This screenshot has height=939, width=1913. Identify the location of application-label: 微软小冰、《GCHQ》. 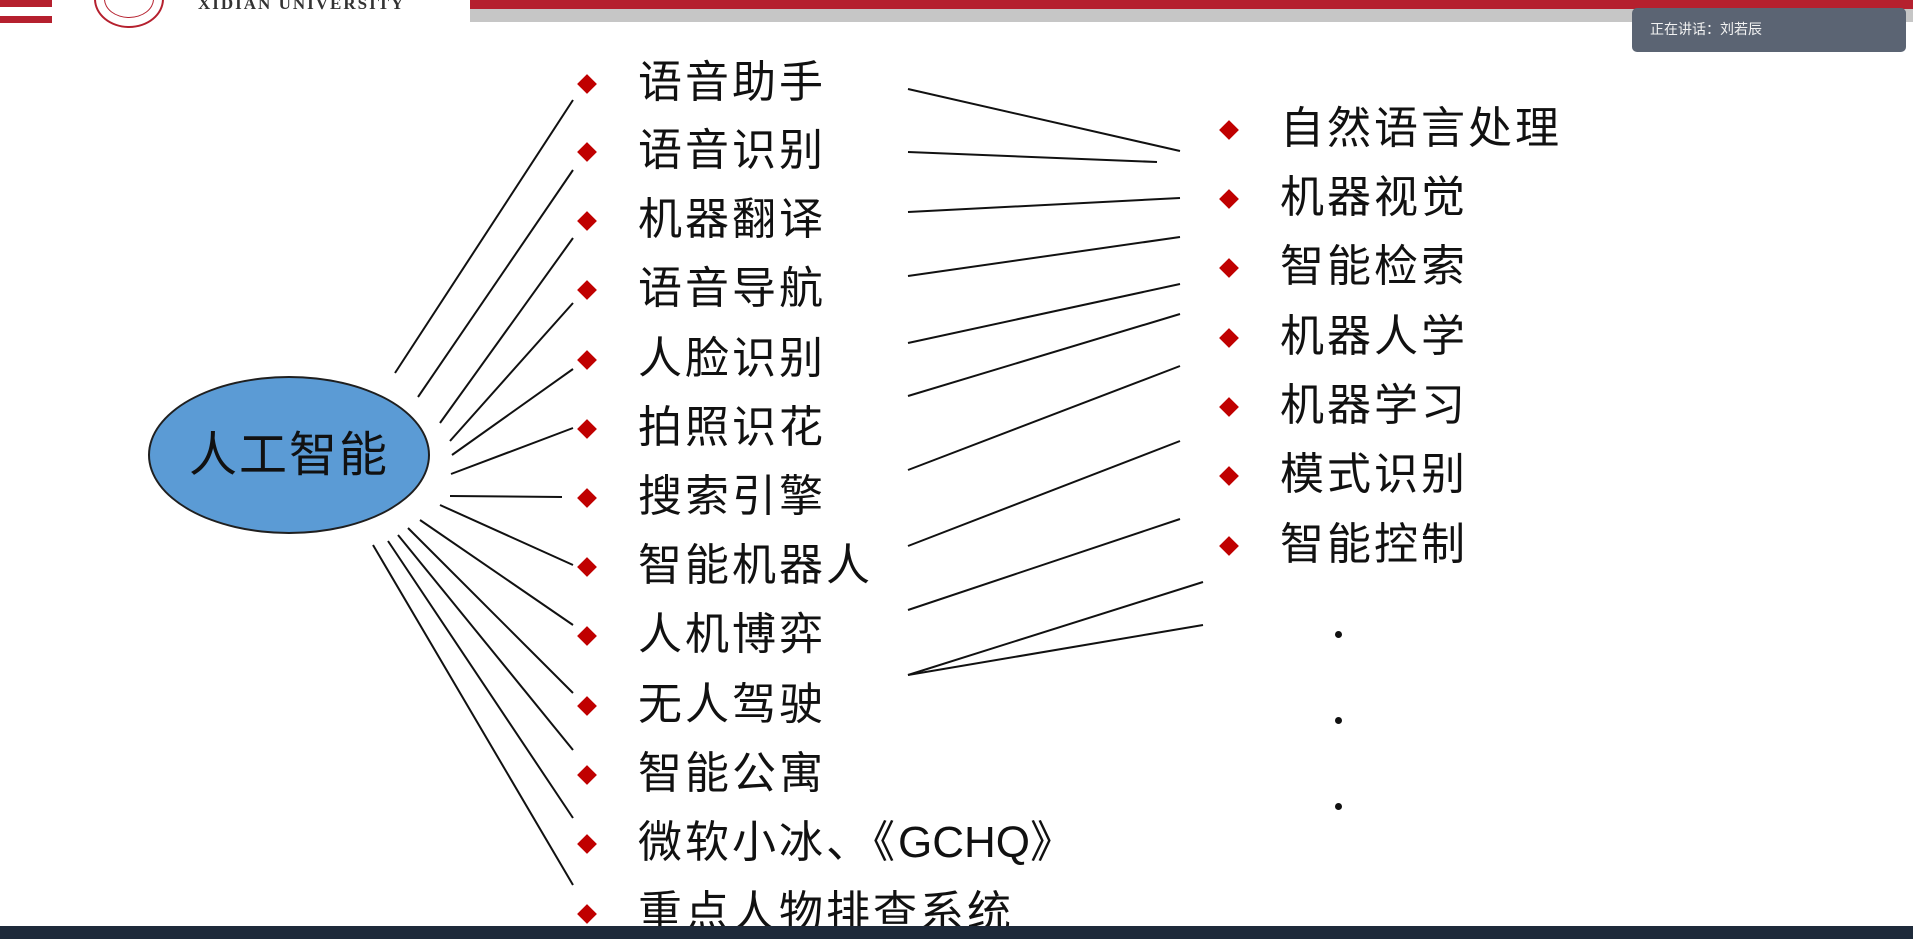
(857, 843).